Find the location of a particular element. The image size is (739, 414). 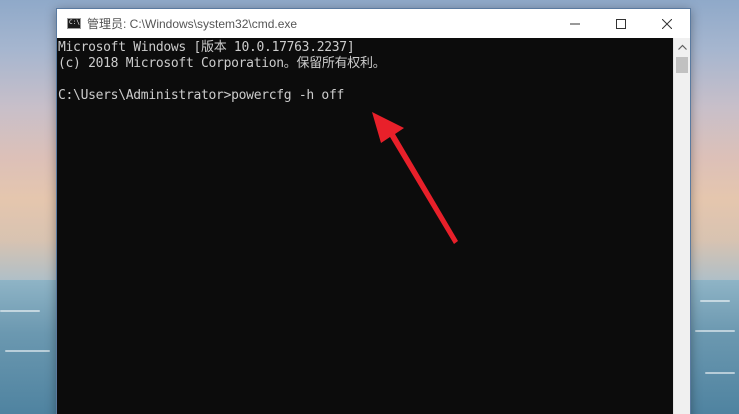

console-line-copyright: (c) 2018 Microsoft Corporation。保留所有权利。 is located at coordinates (222, 63).